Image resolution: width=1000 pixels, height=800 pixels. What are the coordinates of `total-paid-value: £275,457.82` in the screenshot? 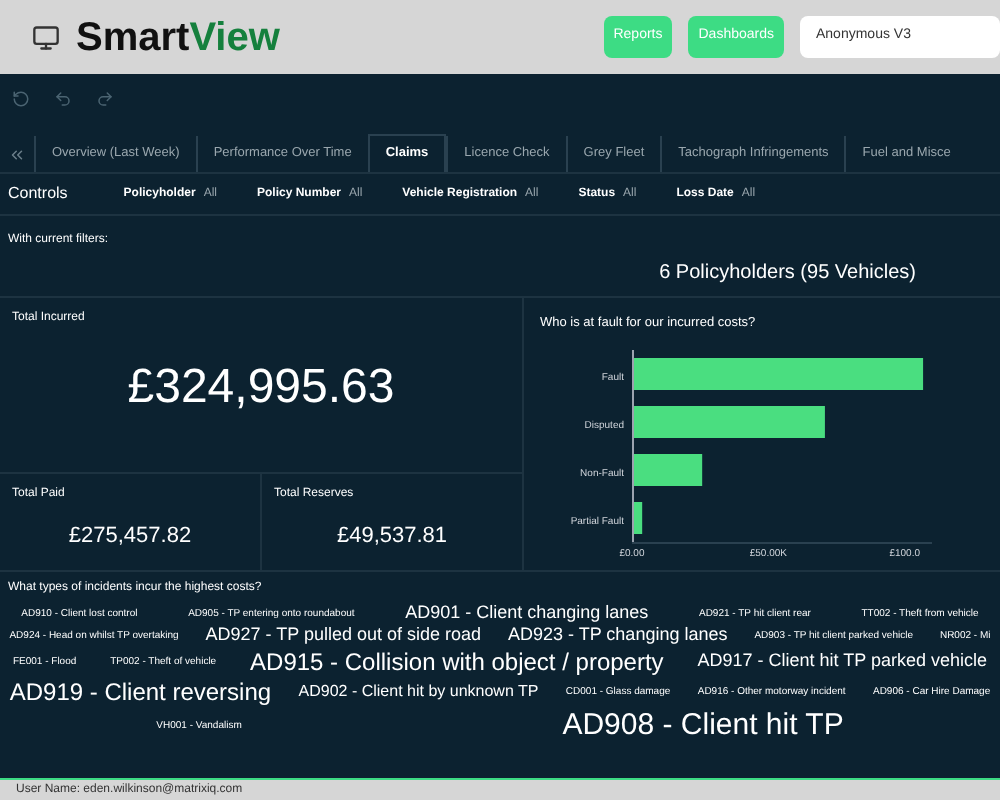 It's located at (130, 537).